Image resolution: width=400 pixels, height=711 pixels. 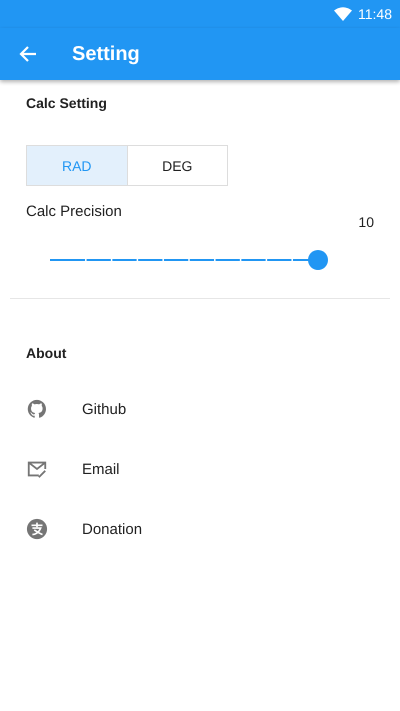 I want to click on precision-label: Calc Precision, so click(x=74, y=211).